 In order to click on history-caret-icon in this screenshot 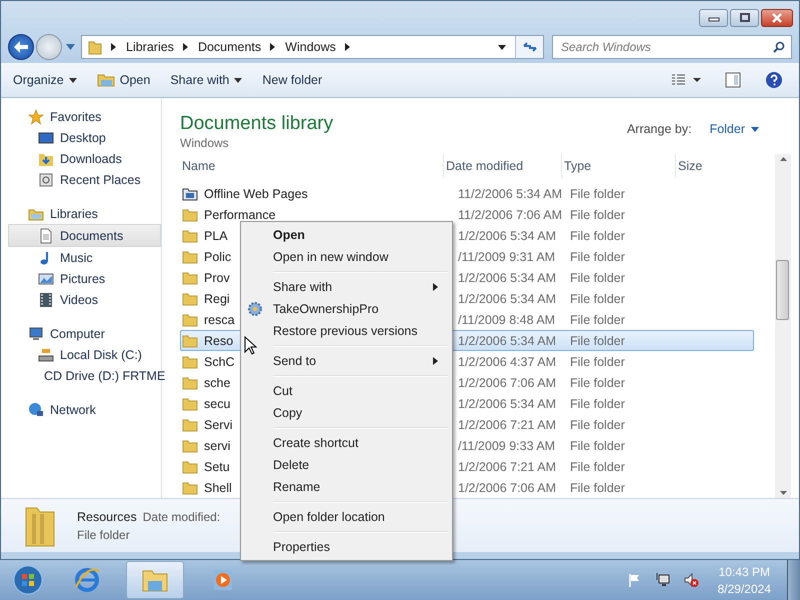, I will do `click(502, 47)`.